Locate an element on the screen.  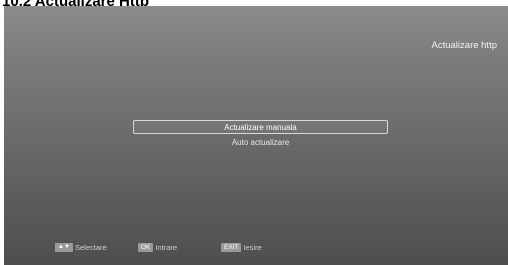
hint-exit: EXIT Iesire is located at coordinates (241, 247).